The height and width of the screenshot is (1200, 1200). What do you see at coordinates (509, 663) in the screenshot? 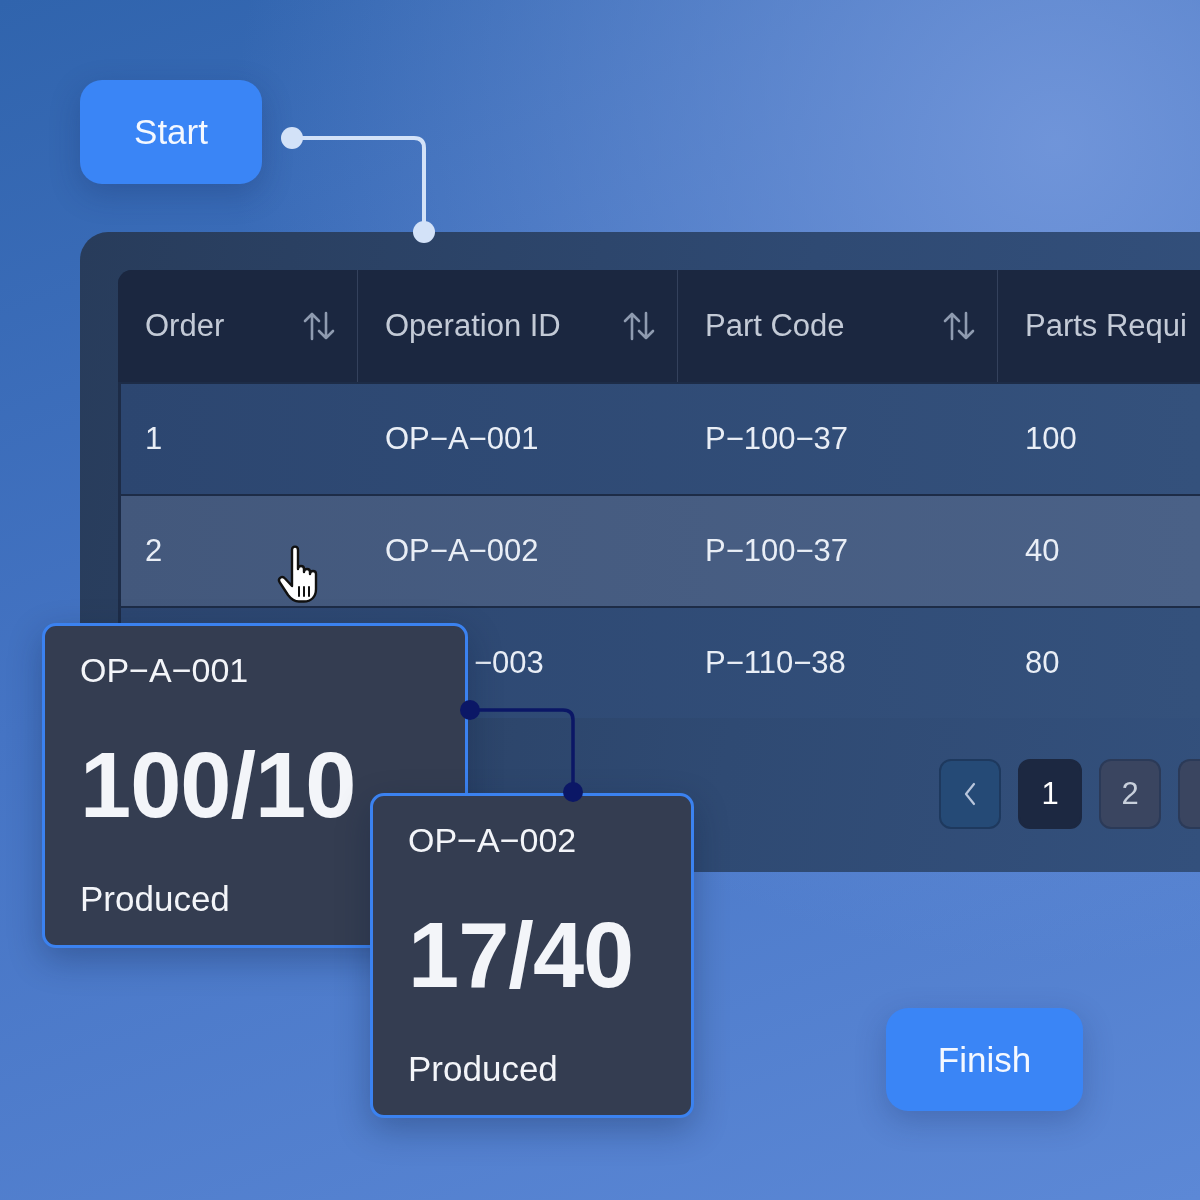
I see `table-cell: −003` at bounding box center [509, 663].